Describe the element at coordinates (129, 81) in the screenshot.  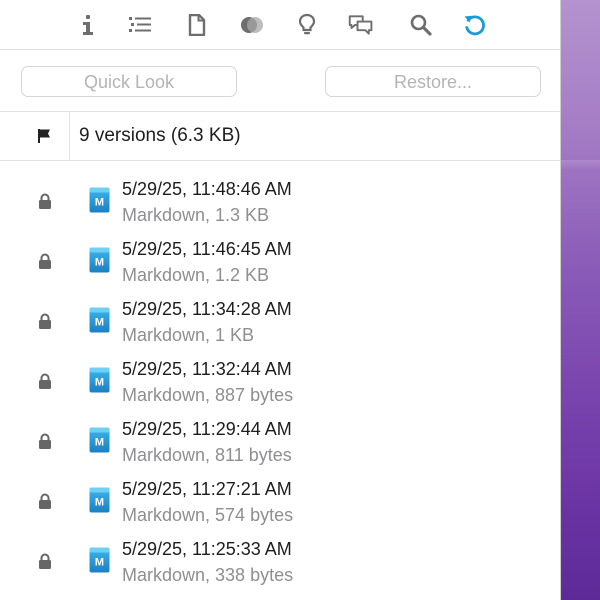
I see `quick-look-button: Quick Look` at that location.